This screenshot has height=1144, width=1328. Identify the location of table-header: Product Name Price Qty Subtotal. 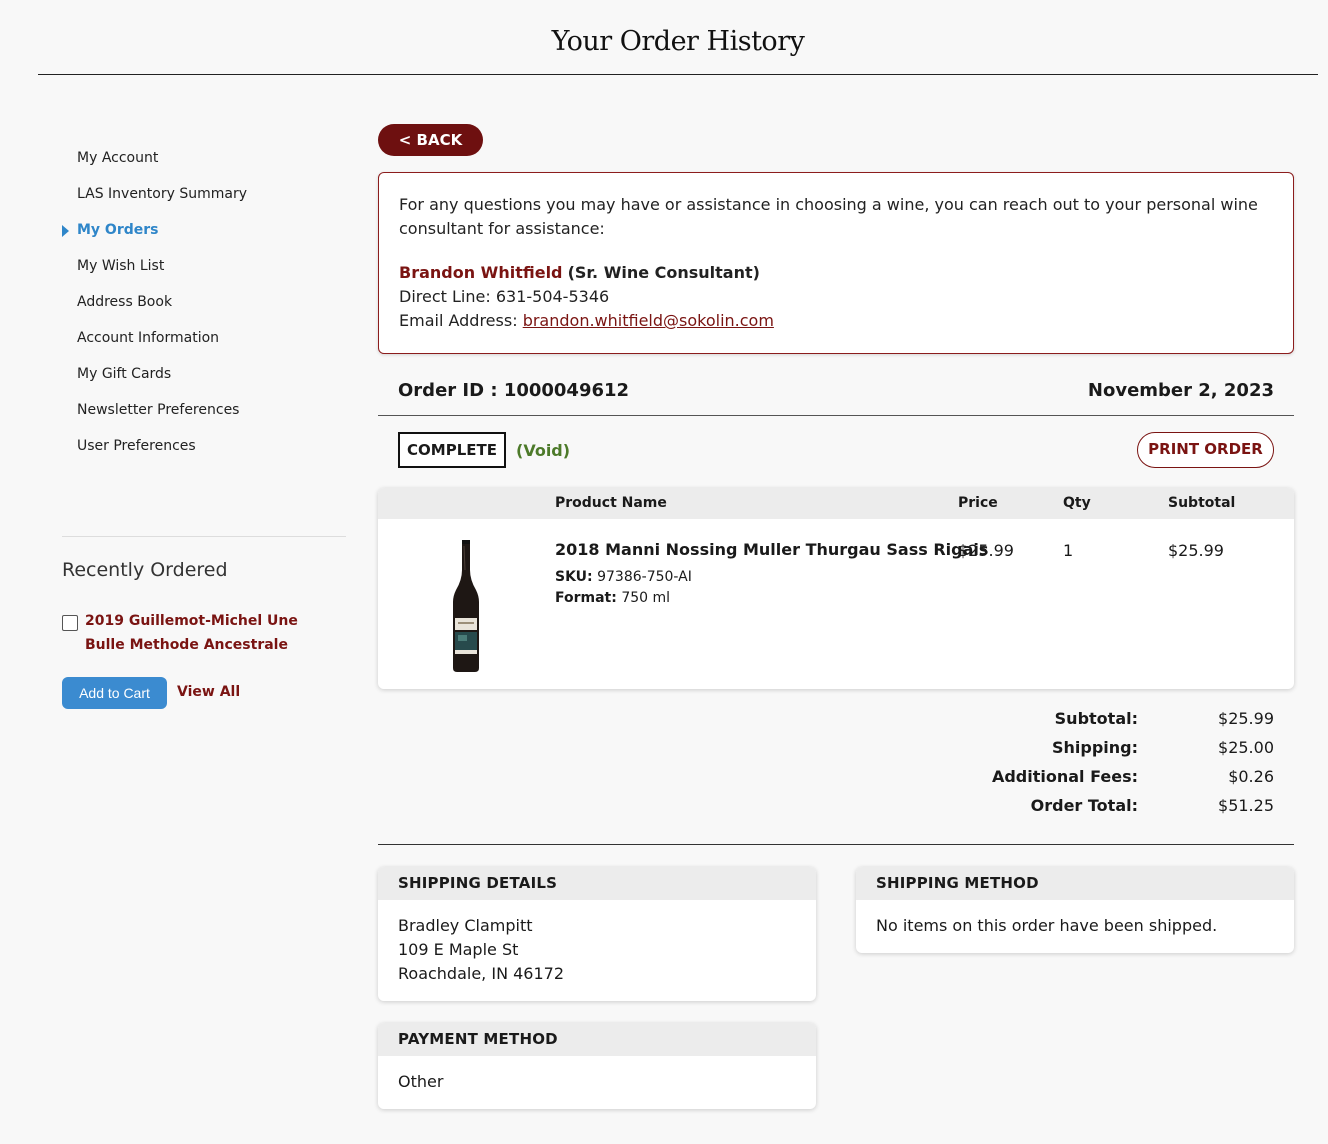
(836, 503).